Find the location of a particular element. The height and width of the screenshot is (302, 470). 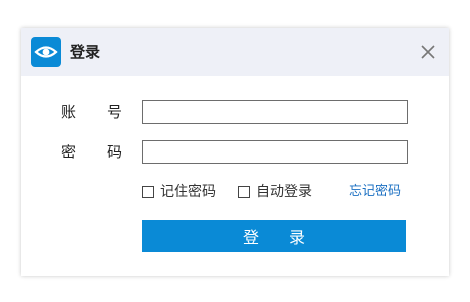

password-input is located at coordinates (275, 152).